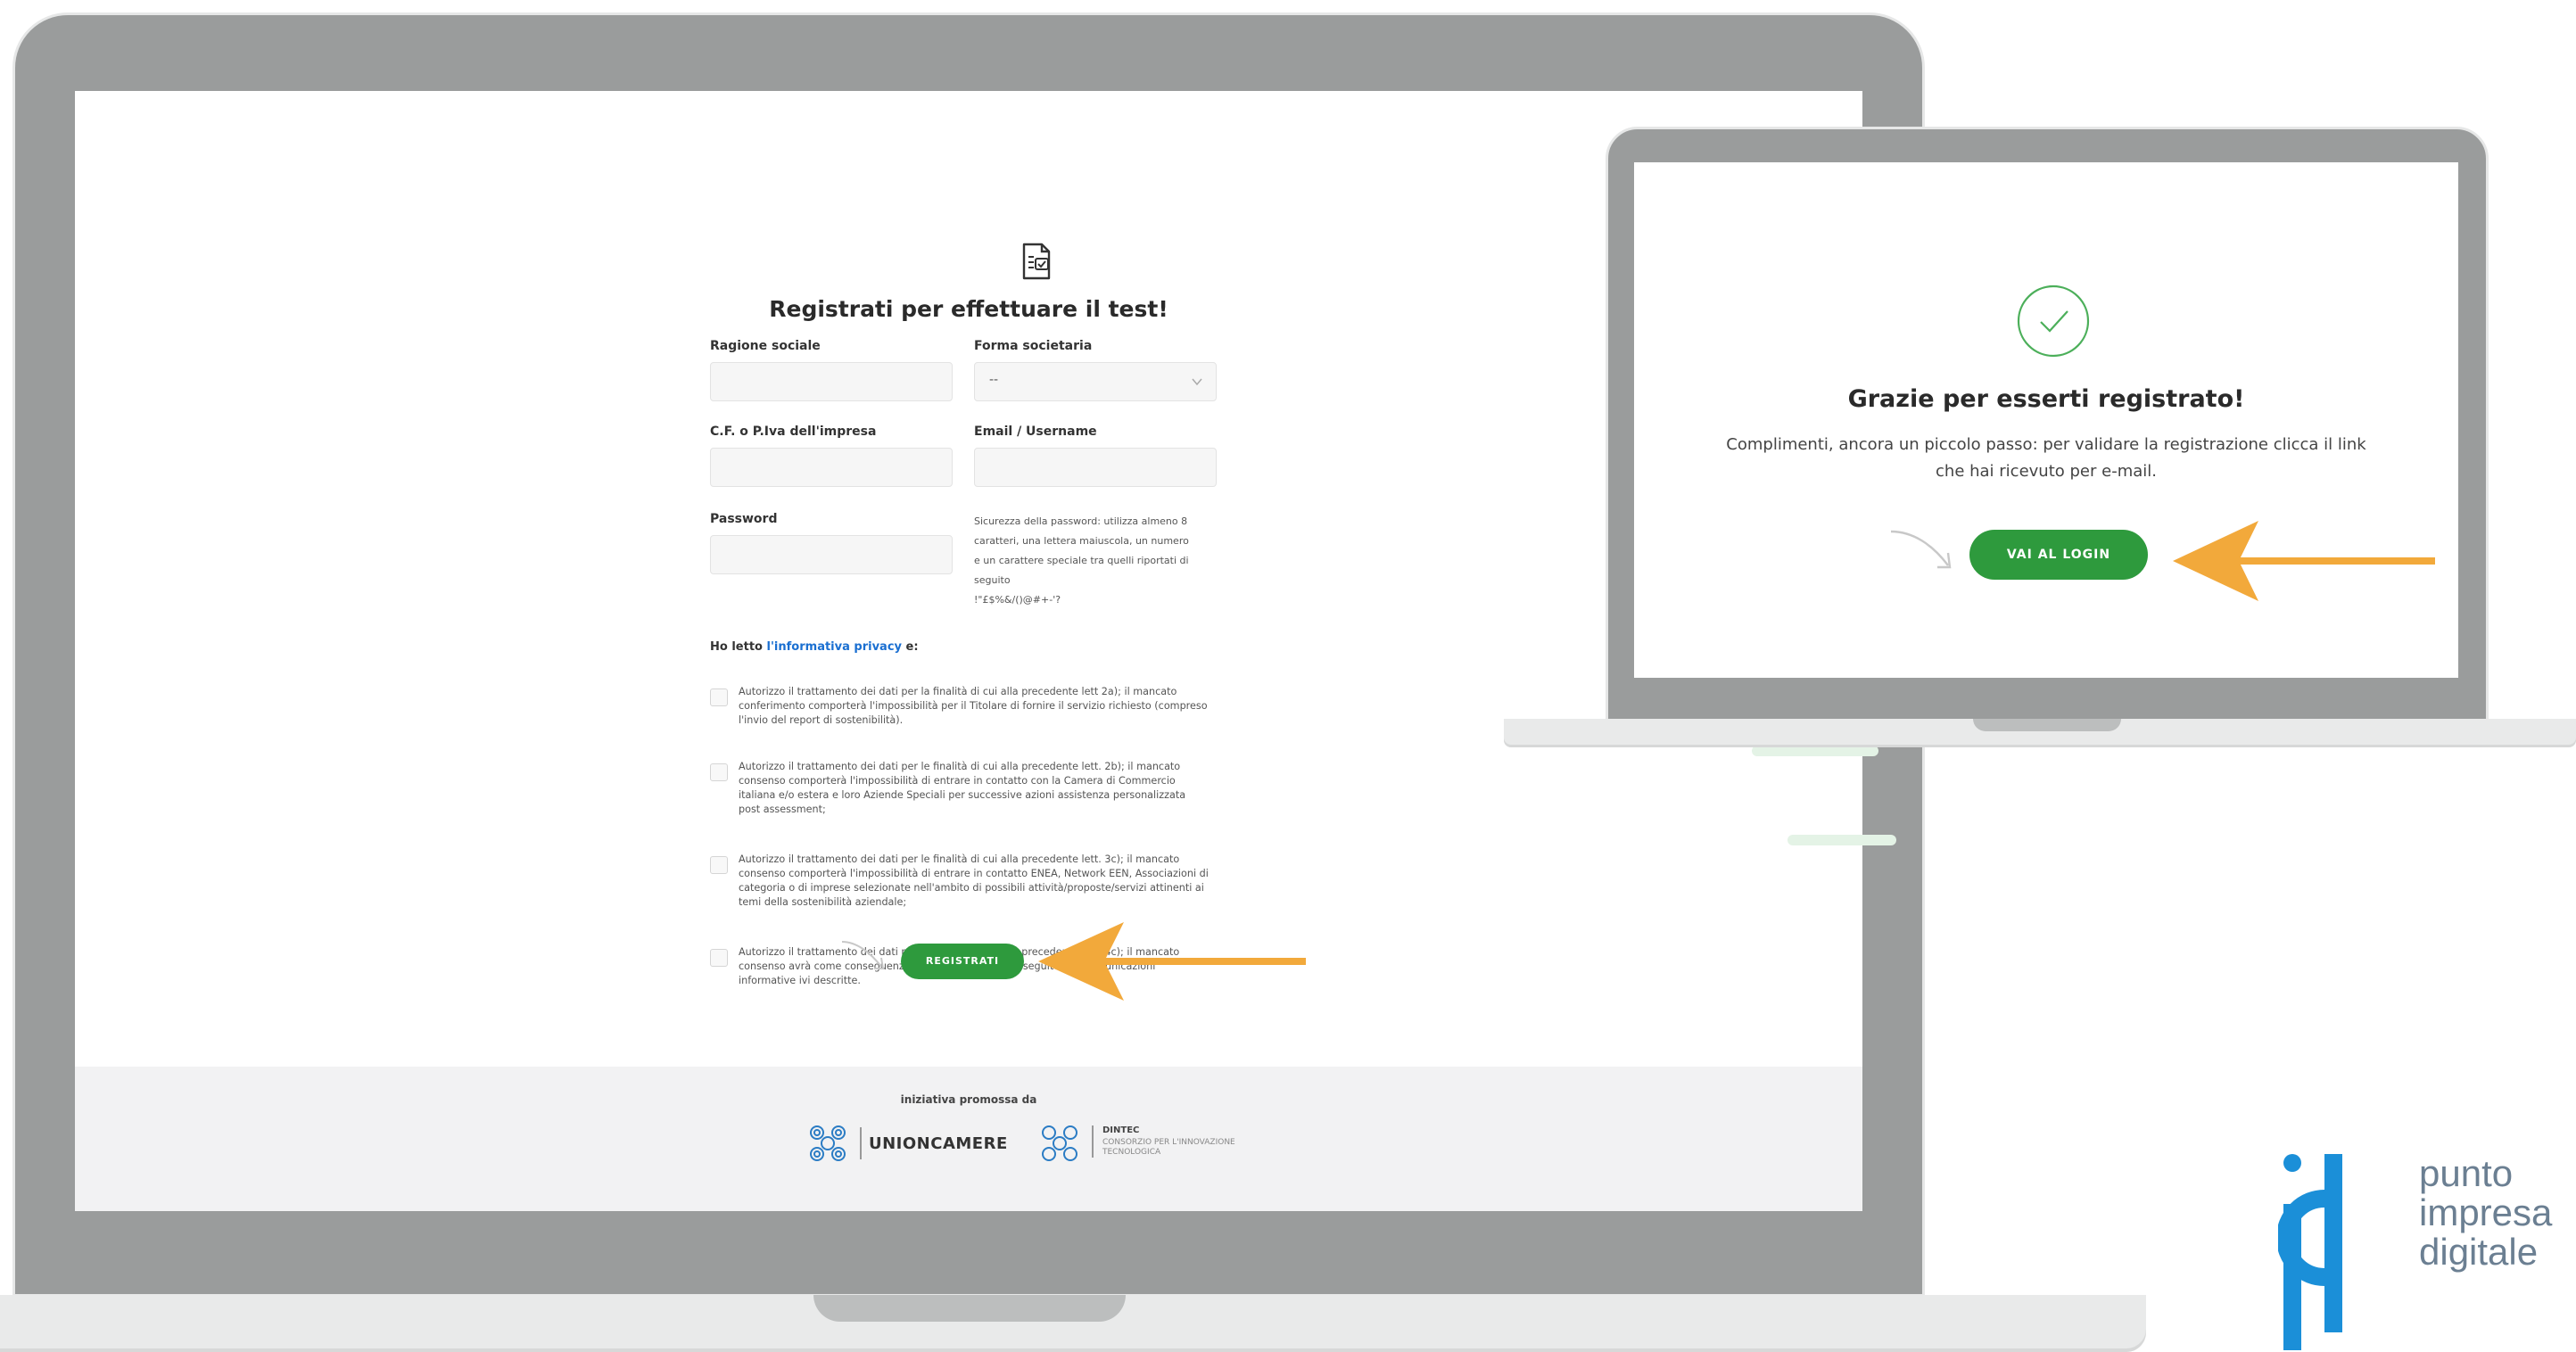 The image size is (2576, 1352). I want to click on small-laptop-notch, so click(2047, 725).